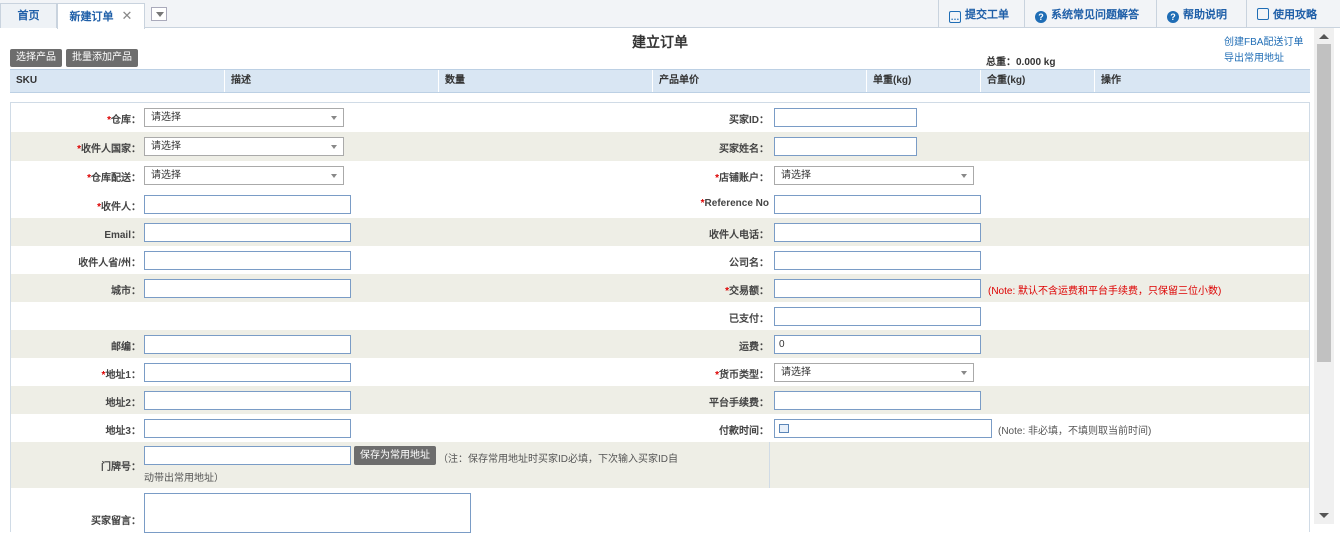 The image size is (1340, 533). What do you see at coordinates (545, 81) in the screenshot?
I see `column-header: 数量` at bounding box center [545, 81].